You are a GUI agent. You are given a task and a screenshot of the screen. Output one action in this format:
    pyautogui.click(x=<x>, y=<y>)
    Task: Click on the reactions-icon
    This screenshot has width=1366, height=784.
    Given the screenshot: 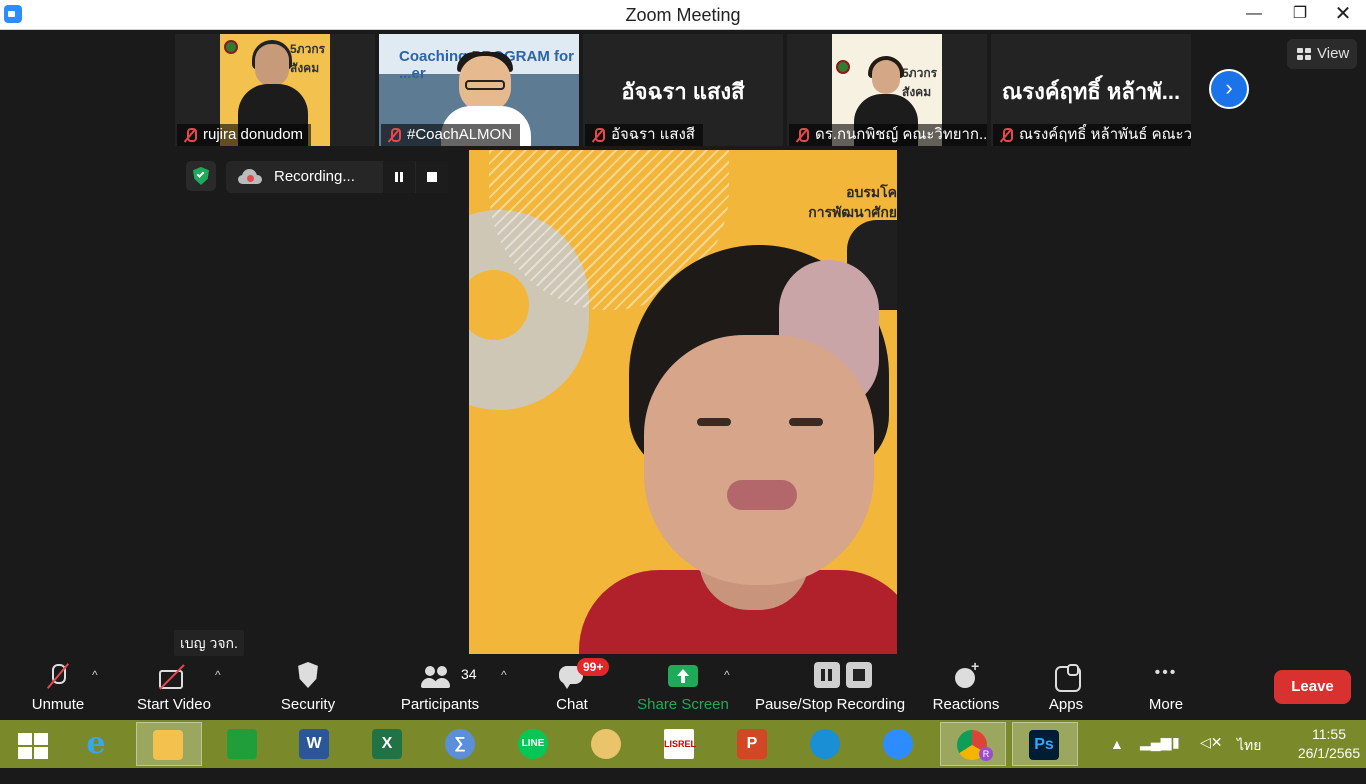 What is the action you would take?
    pyautogui.click(x=966, y=675)
    